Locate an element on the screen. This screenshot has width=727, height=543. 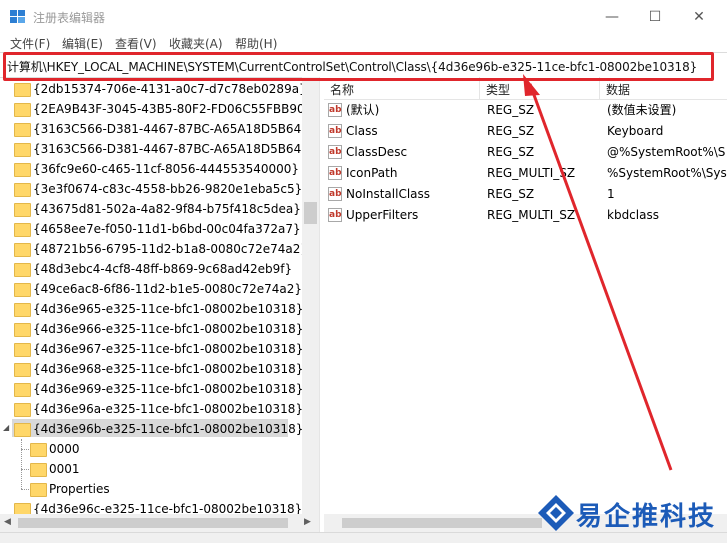
tree-item: {4d36e968-e325-11ce-bfc1-08002be10318} is located at coordinates (151, 369).